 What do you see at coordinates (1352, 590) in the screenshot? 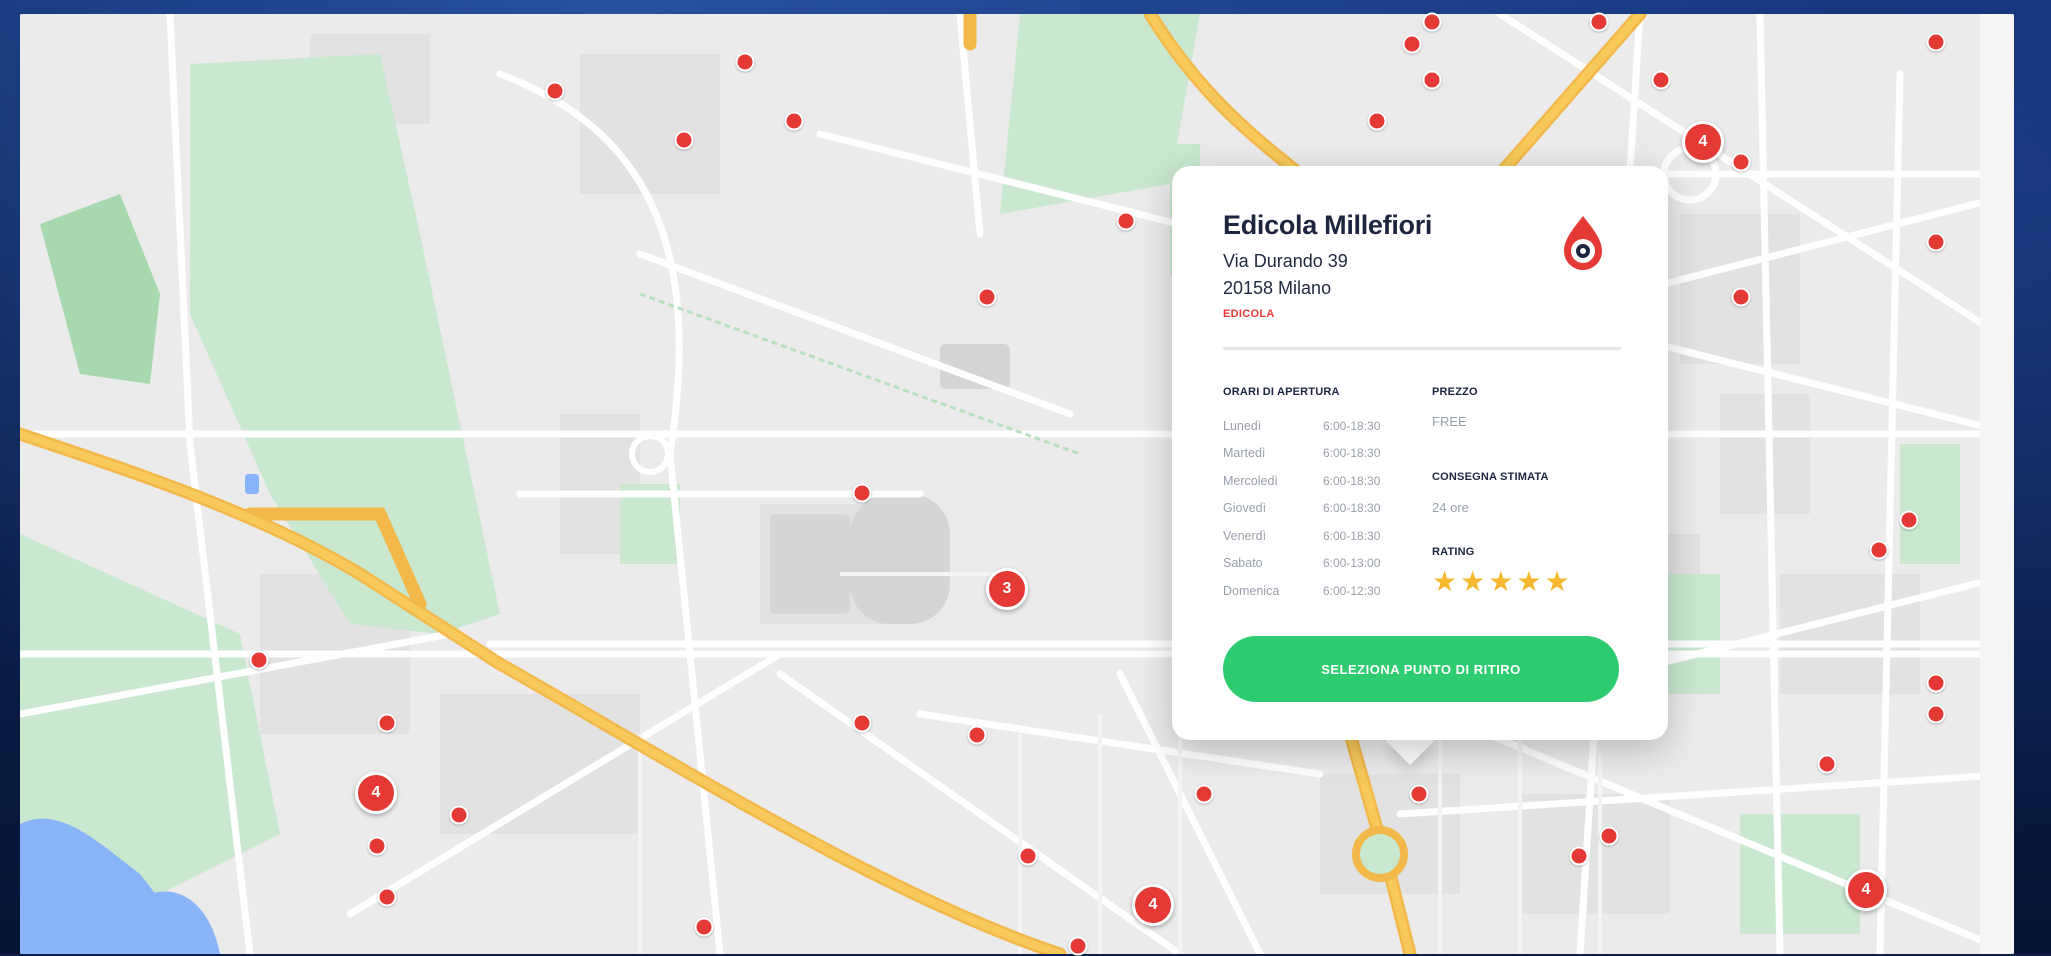
I see `hours-time: 6:00-12:30` at bounding box center [1352, 590].